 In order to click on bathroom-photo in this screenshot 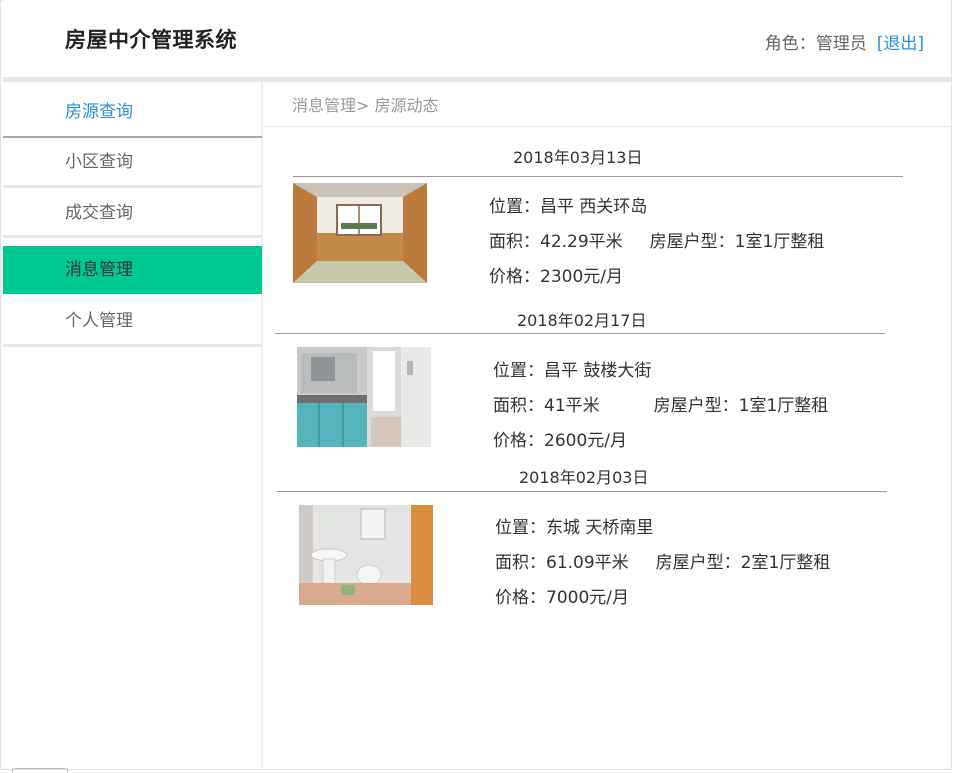, I will do `click(366, 555)`.